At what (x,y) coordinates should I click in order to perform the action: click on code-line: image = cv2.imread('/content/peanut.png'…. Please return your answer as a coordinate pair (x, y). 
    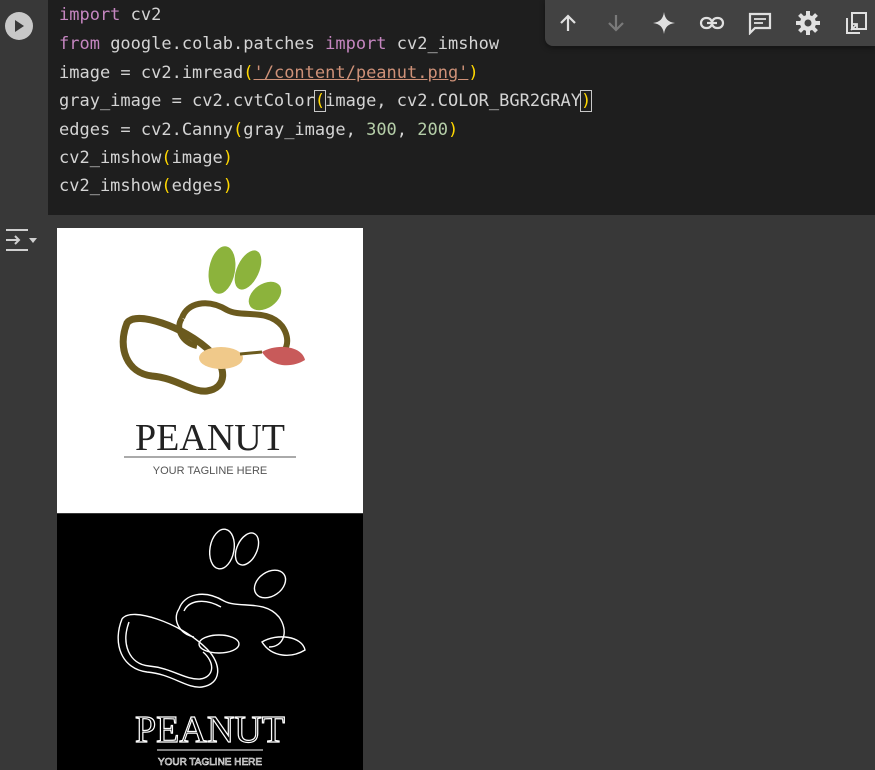
    Looking at the image, I should click on (269, 73).